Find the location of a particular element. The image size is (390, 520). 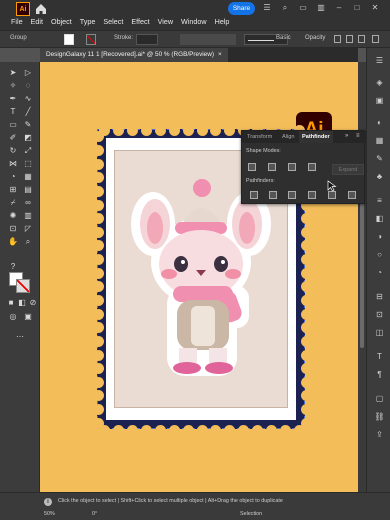

merge-icon is located at coordinates (292, 195).